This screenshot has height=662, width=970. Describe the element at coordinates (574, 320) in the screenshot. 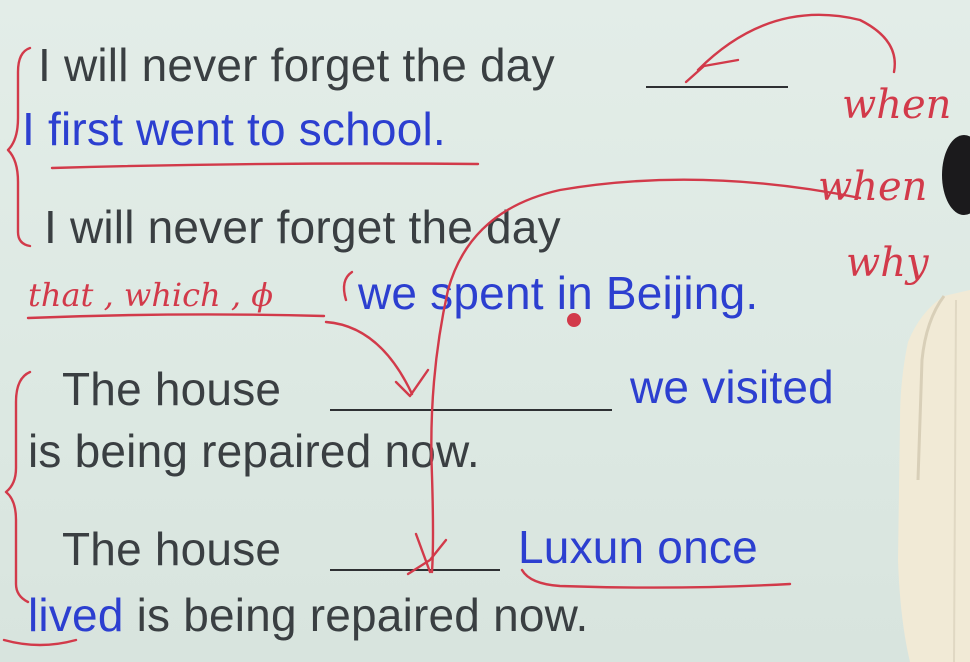

I see `pointer-dot` at that location.